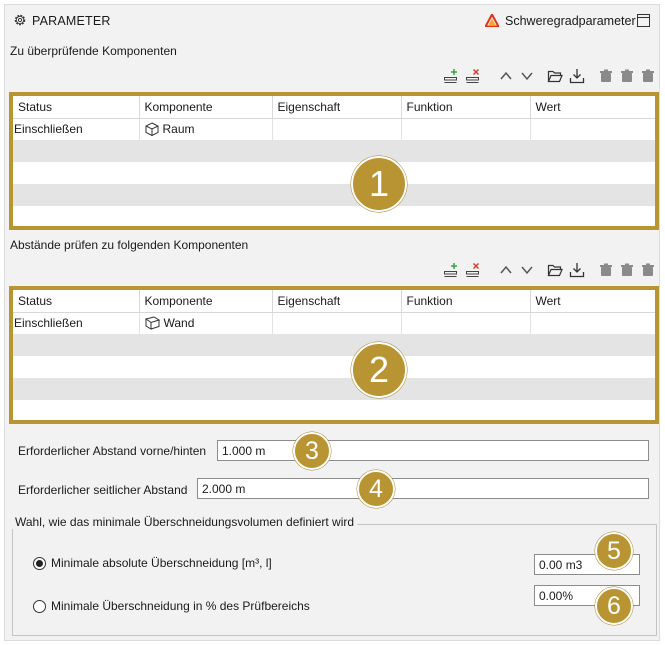  Describe the element at coordinates (423, 488) in the screenshot. I see `side-clearance-input` at that location.